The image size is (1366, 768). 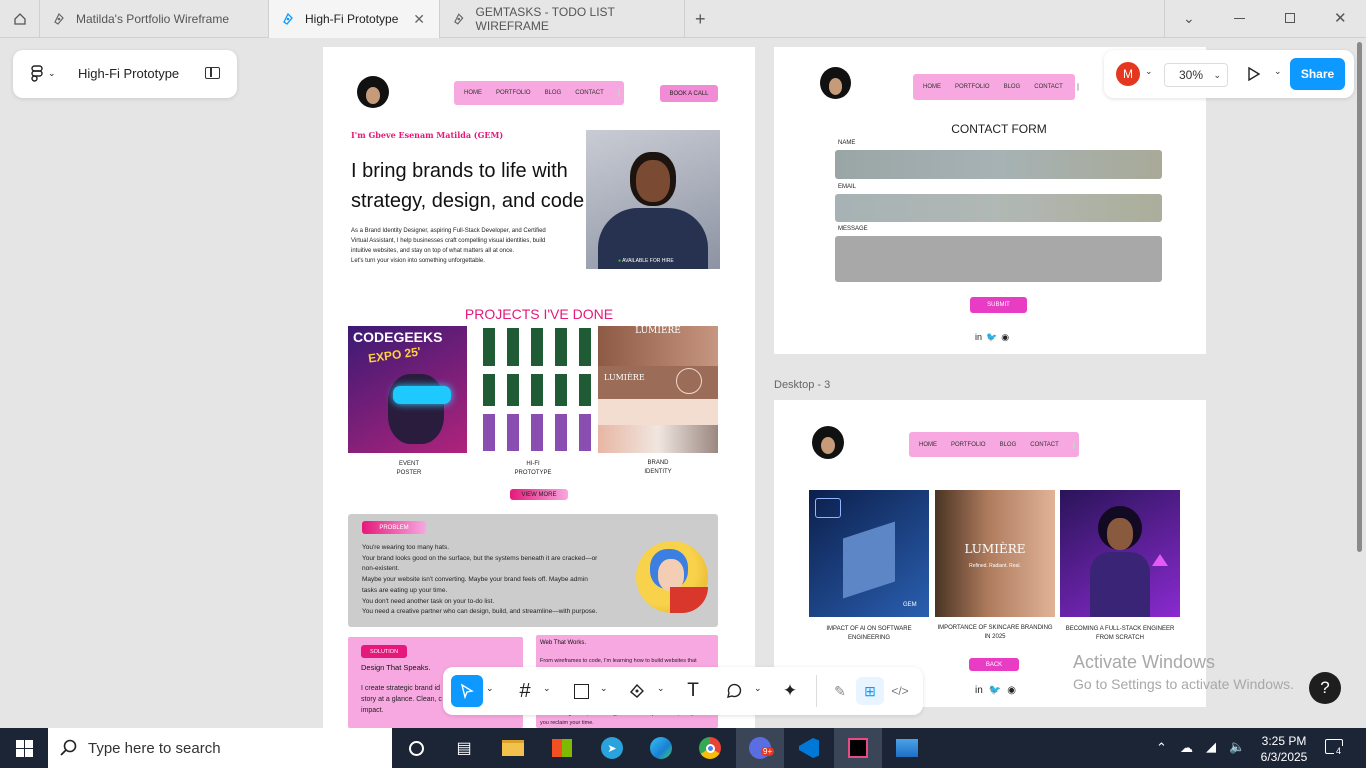 What do you see at coordinates (562, 19) in the screenshot?
I see `tab-gemtasks-wireframe: GEMTASKS - TODO LIST WIREFRAME` at bounding box center [562, 19].